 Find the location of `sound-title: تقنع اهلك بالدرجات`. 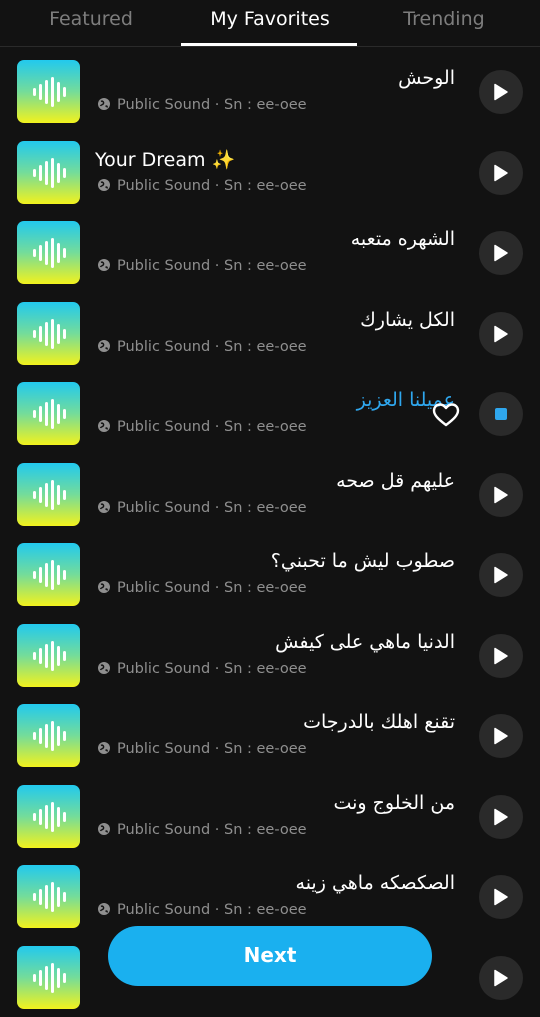

sound-title: تقنع اهلك بالدرجات is located at coordinates (275, 722).